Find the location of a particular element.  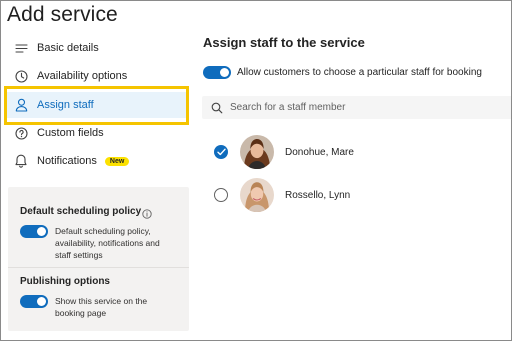

bell-icon is located at coordinates (21, 161).